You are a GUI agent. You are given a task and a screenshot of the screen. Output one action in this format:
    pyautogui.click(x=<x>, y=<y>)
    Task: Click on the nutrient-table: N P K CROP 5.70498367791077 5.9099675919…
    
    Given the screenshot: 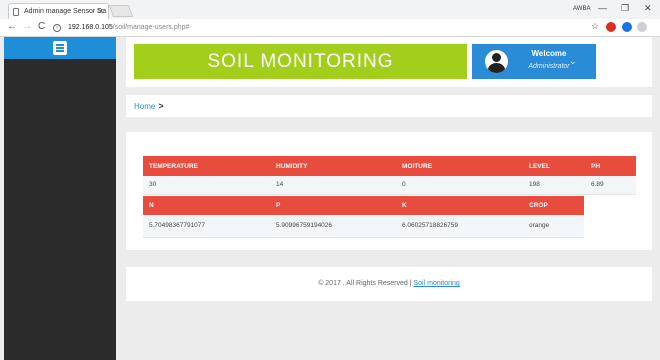 What is the action you would take?
    pyautogui.click(x=363, y=217)
    